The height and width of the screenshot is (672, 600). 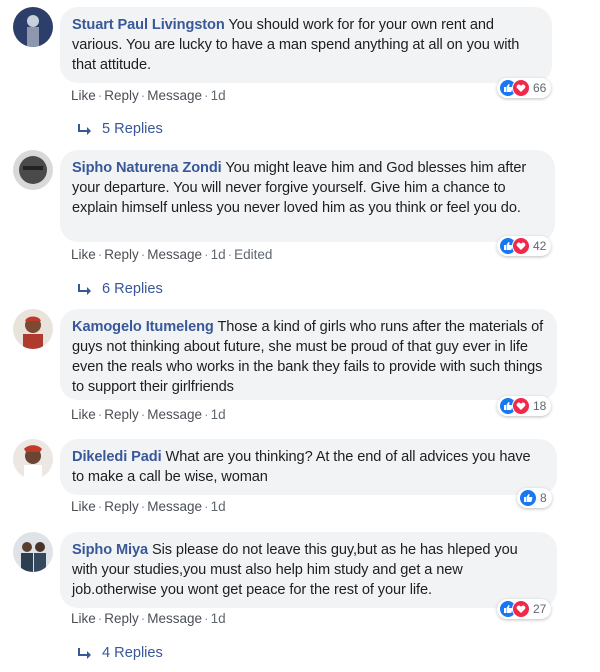 What do you see at coordinates (147, 168) in the screenshot?
I see `comment-author: Sipho Naturena Zondi` at bounding box center [147, 168].